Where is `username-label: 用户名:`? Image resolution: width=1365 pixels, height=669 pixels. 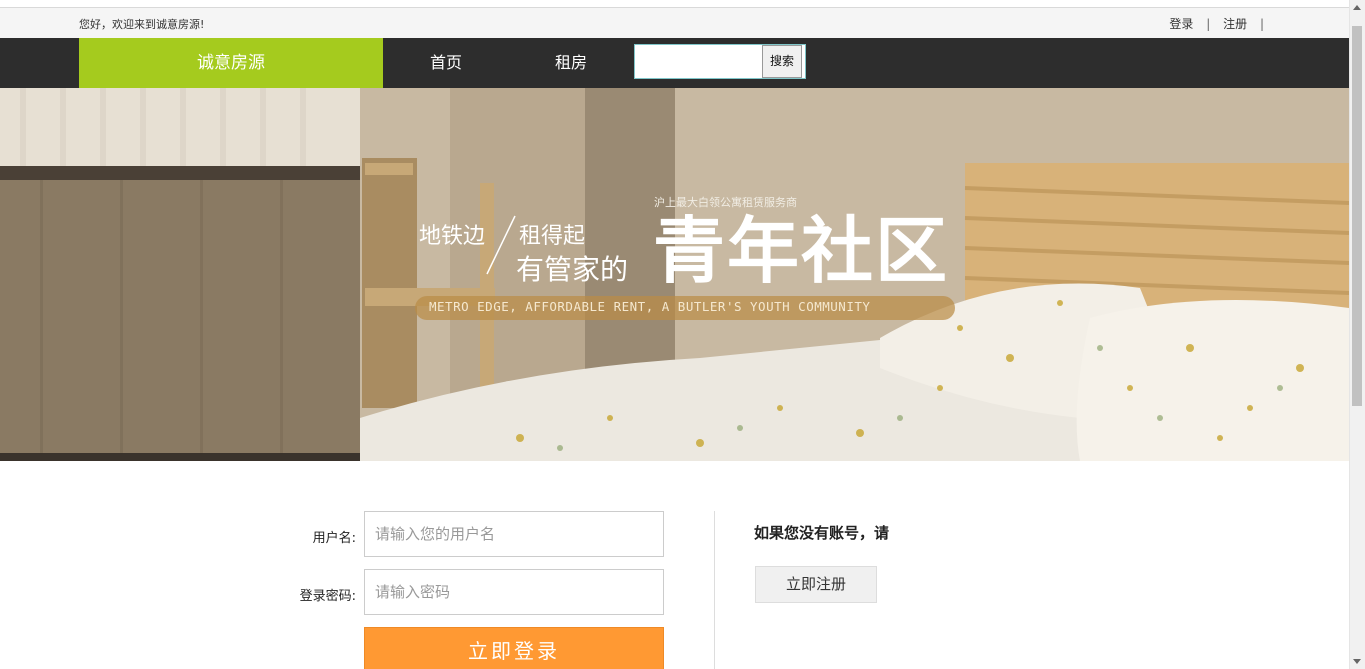
username-label: 用户名: is located at coordinates (334, 538).